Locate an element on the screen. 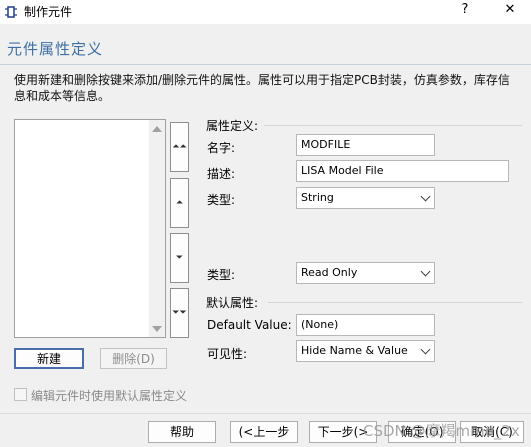  move-up-icon: ⏶ is located at coordinates (179, 203).